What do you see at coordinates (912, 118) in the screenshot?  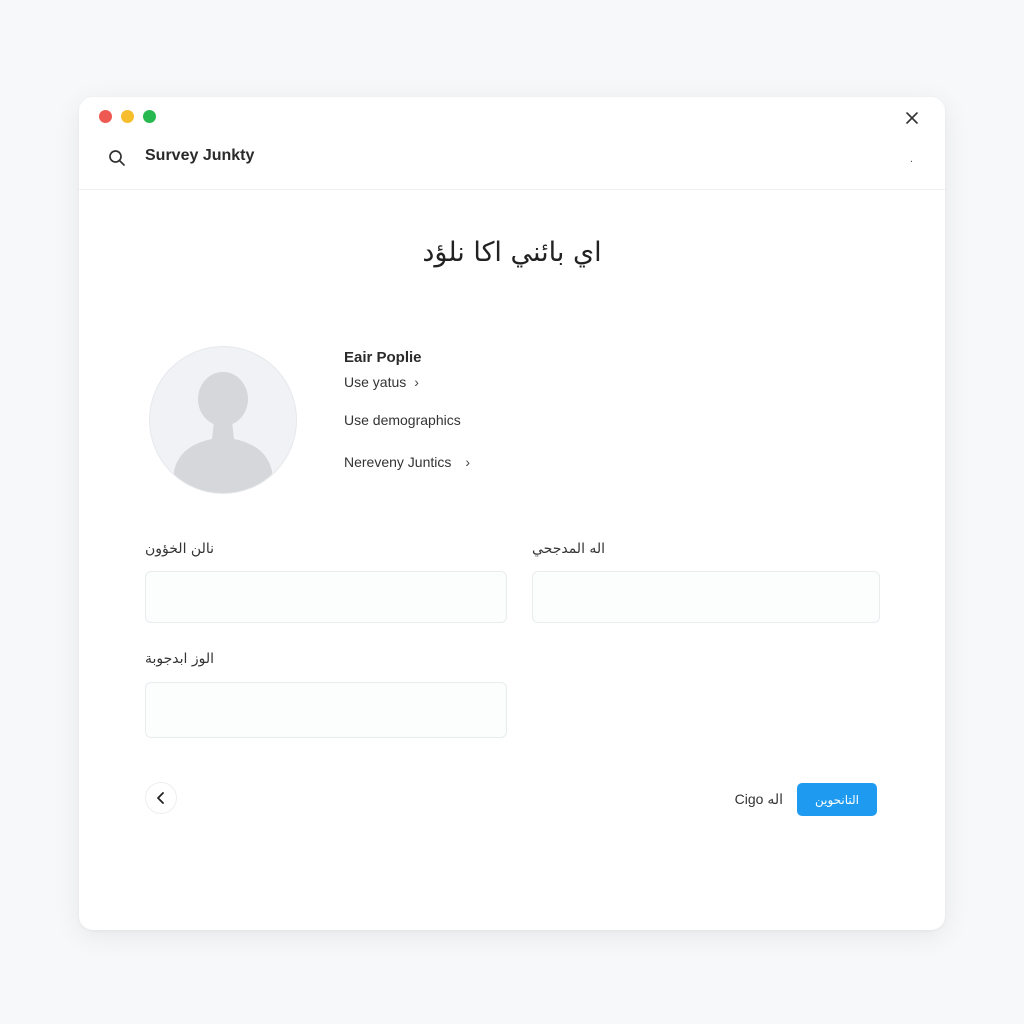 I see `close-icon` at bounding box center [912, 118].